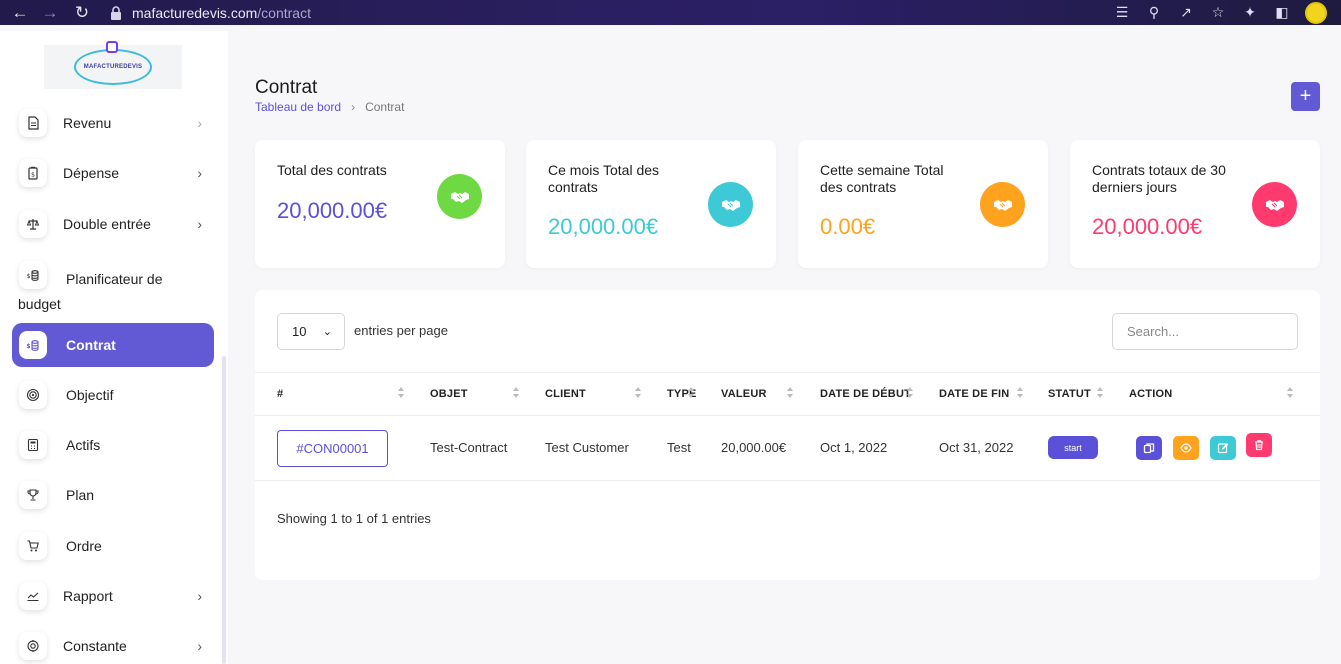  I want to click on sidebar-item-planificateur: $ Planificateur de budget, so click(113, 286).